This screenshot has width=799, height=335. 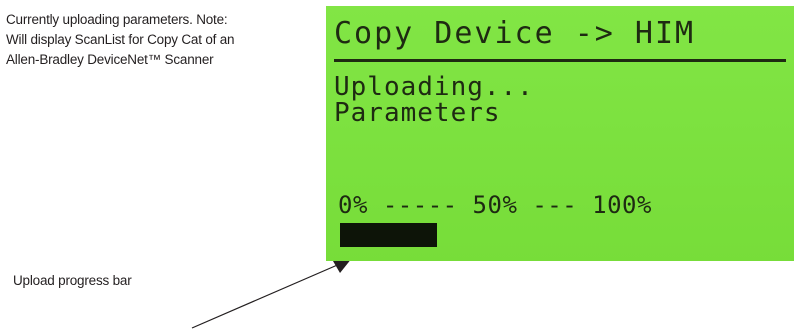 What do you see at coordinates (72, 280) in the screenshot?
I see `annotation-progress-label: Upload progress bar` at bounding box center [72, 280].